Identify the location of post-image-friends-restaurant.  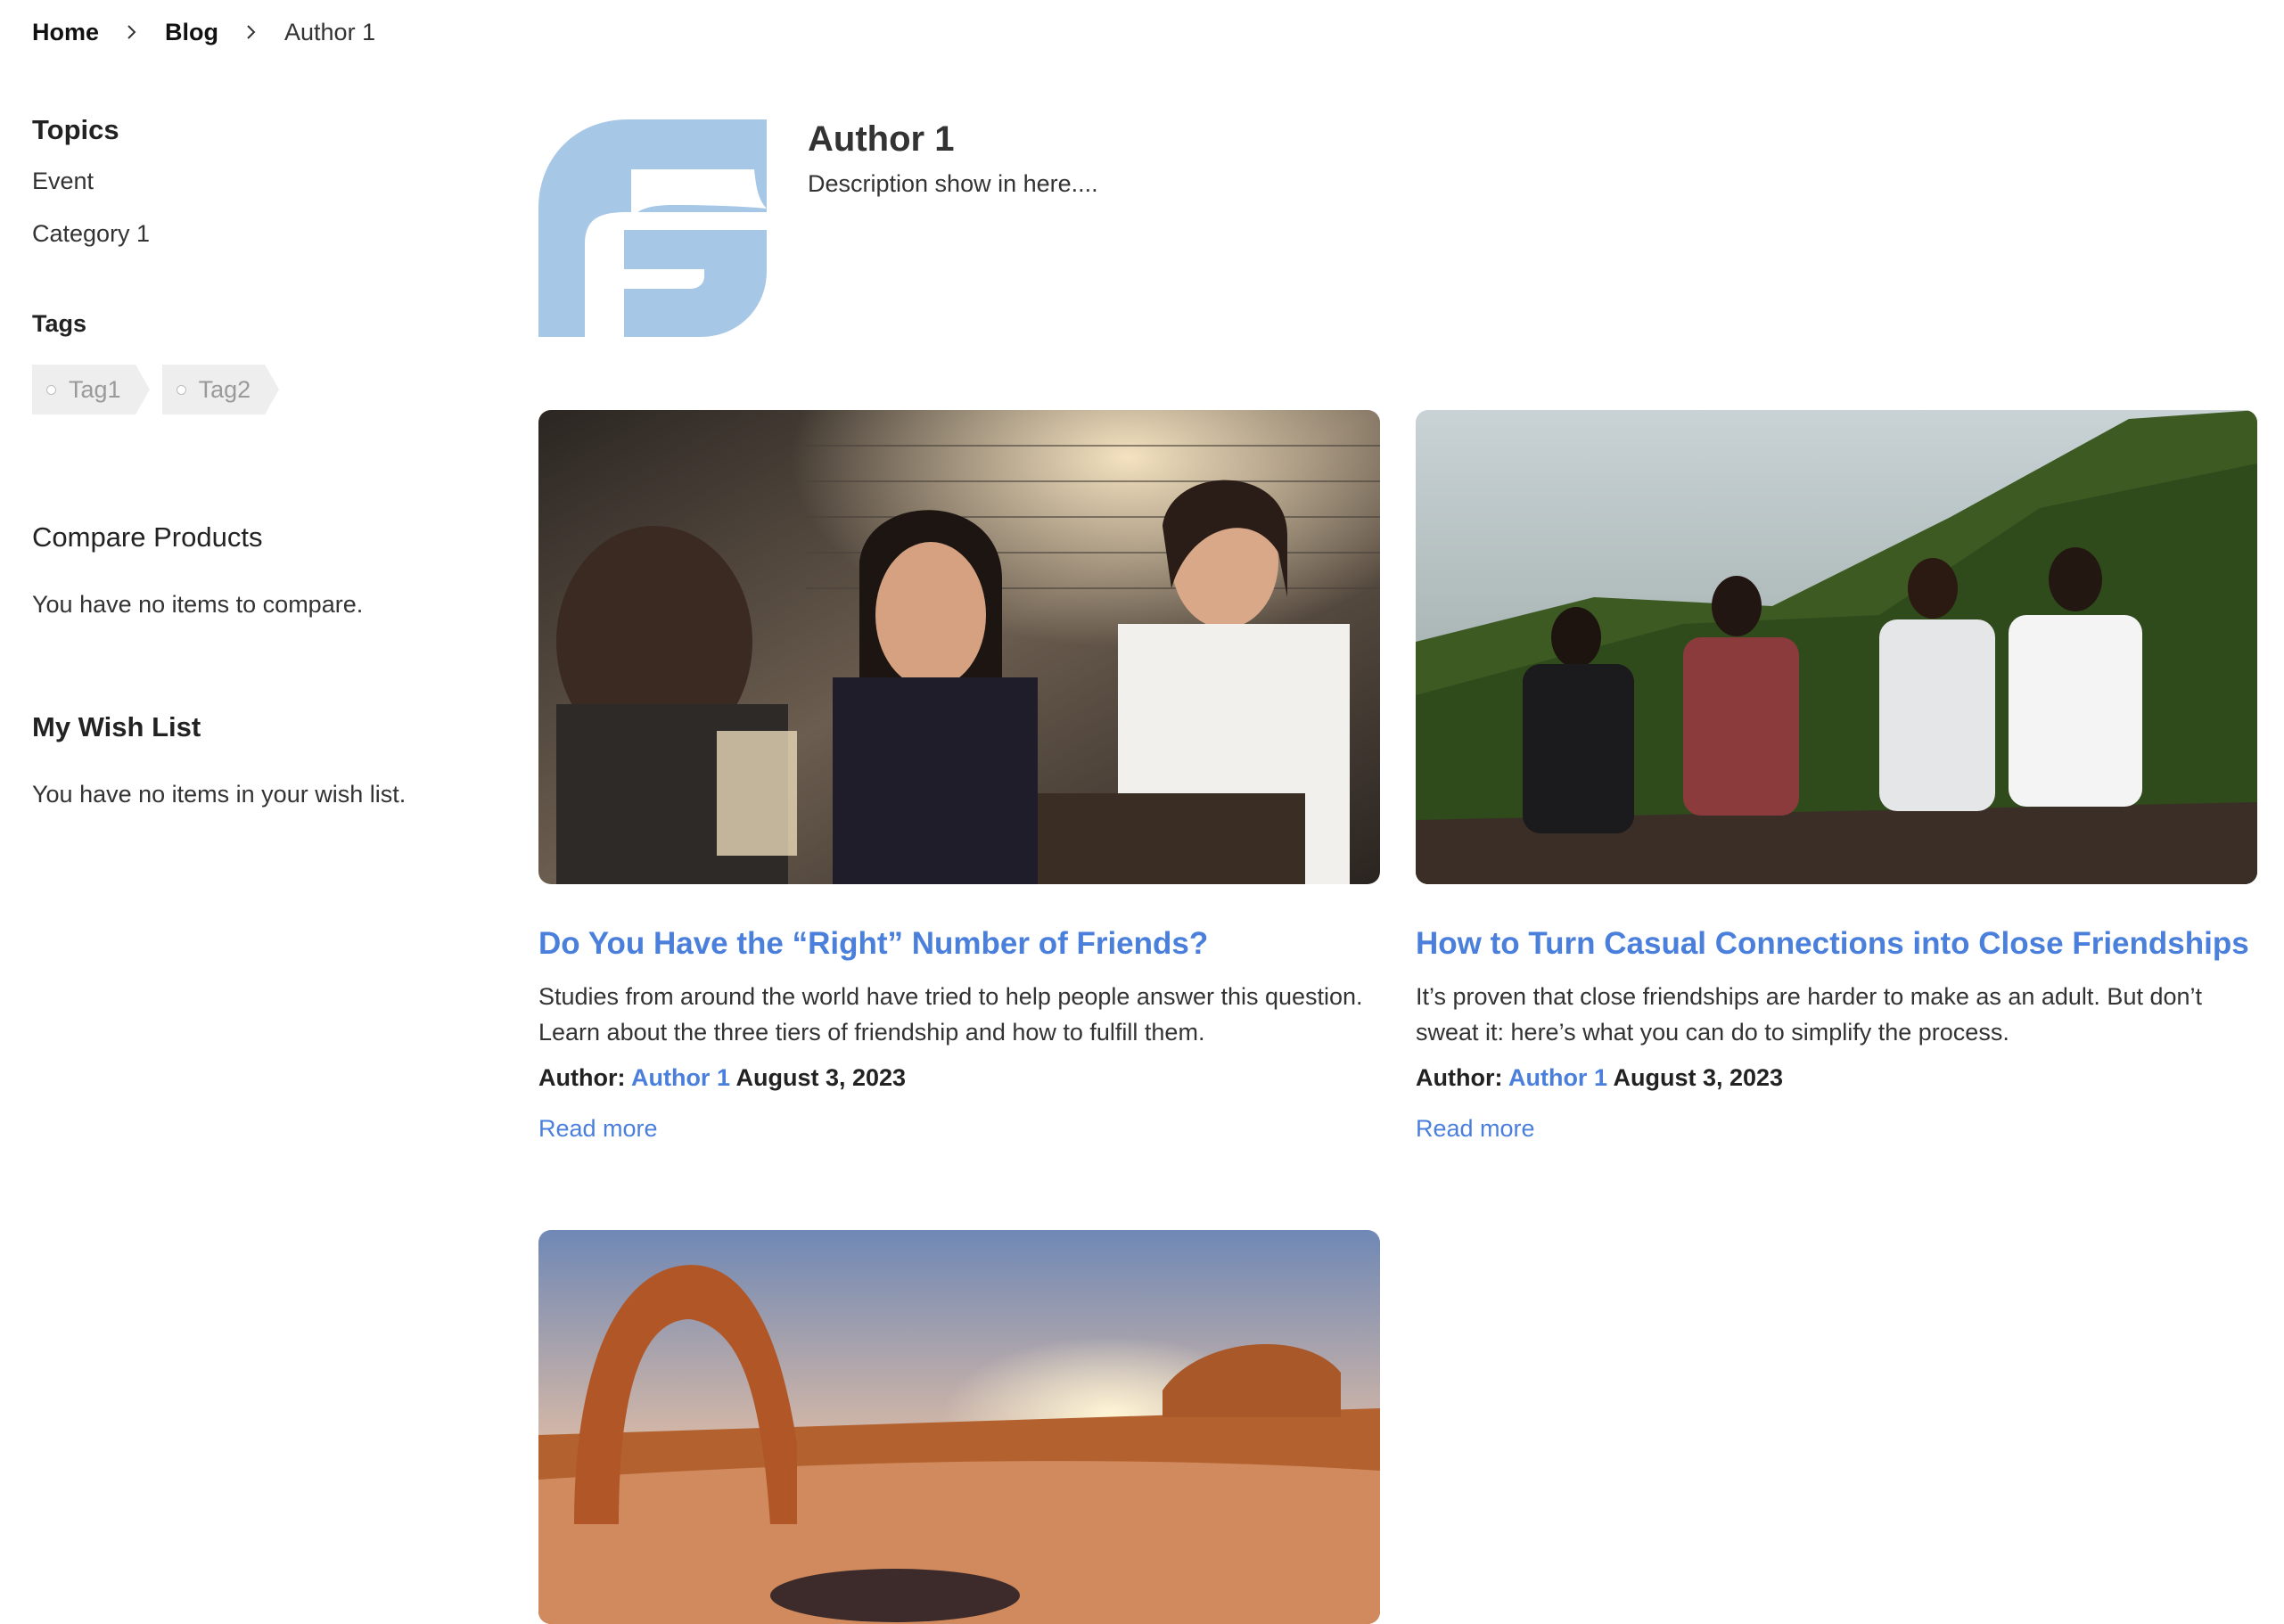
(959, 647).